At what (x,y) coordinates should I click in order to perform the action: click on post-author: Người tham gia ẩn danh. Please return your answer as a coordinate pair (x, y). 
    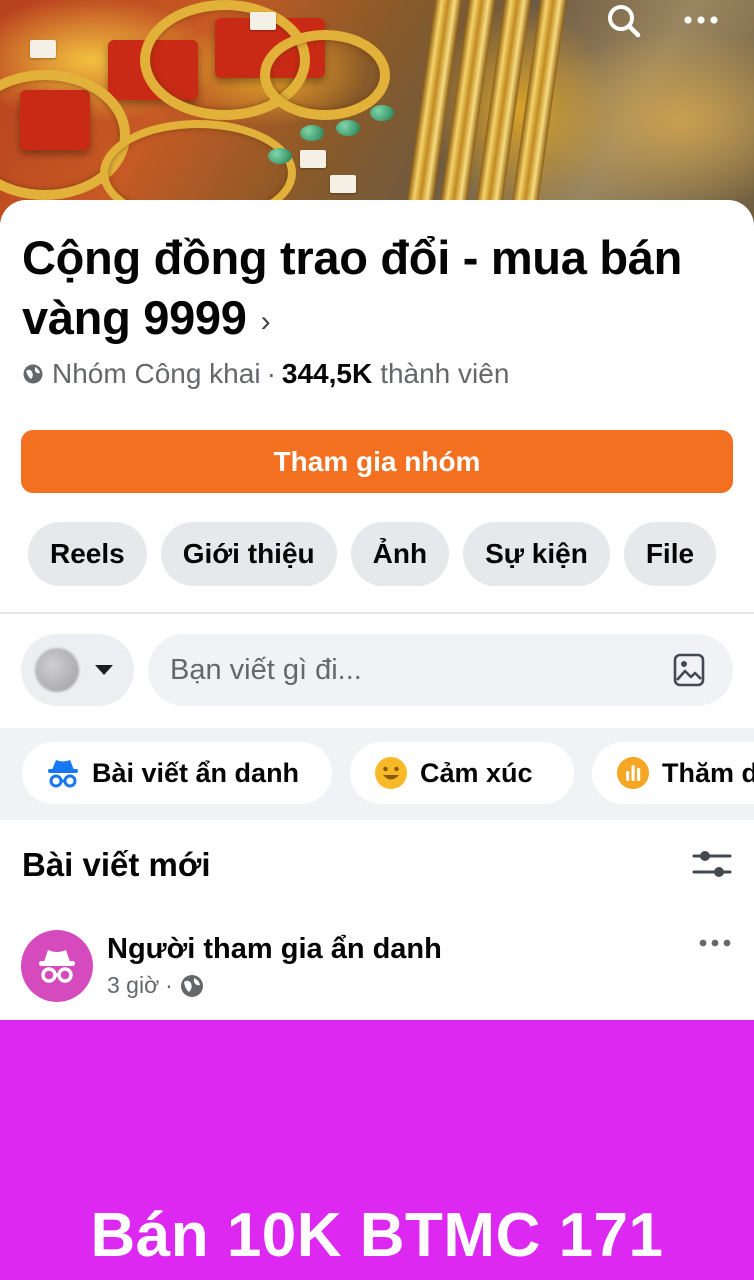
    Looking at the image, I should click on (274, 949).